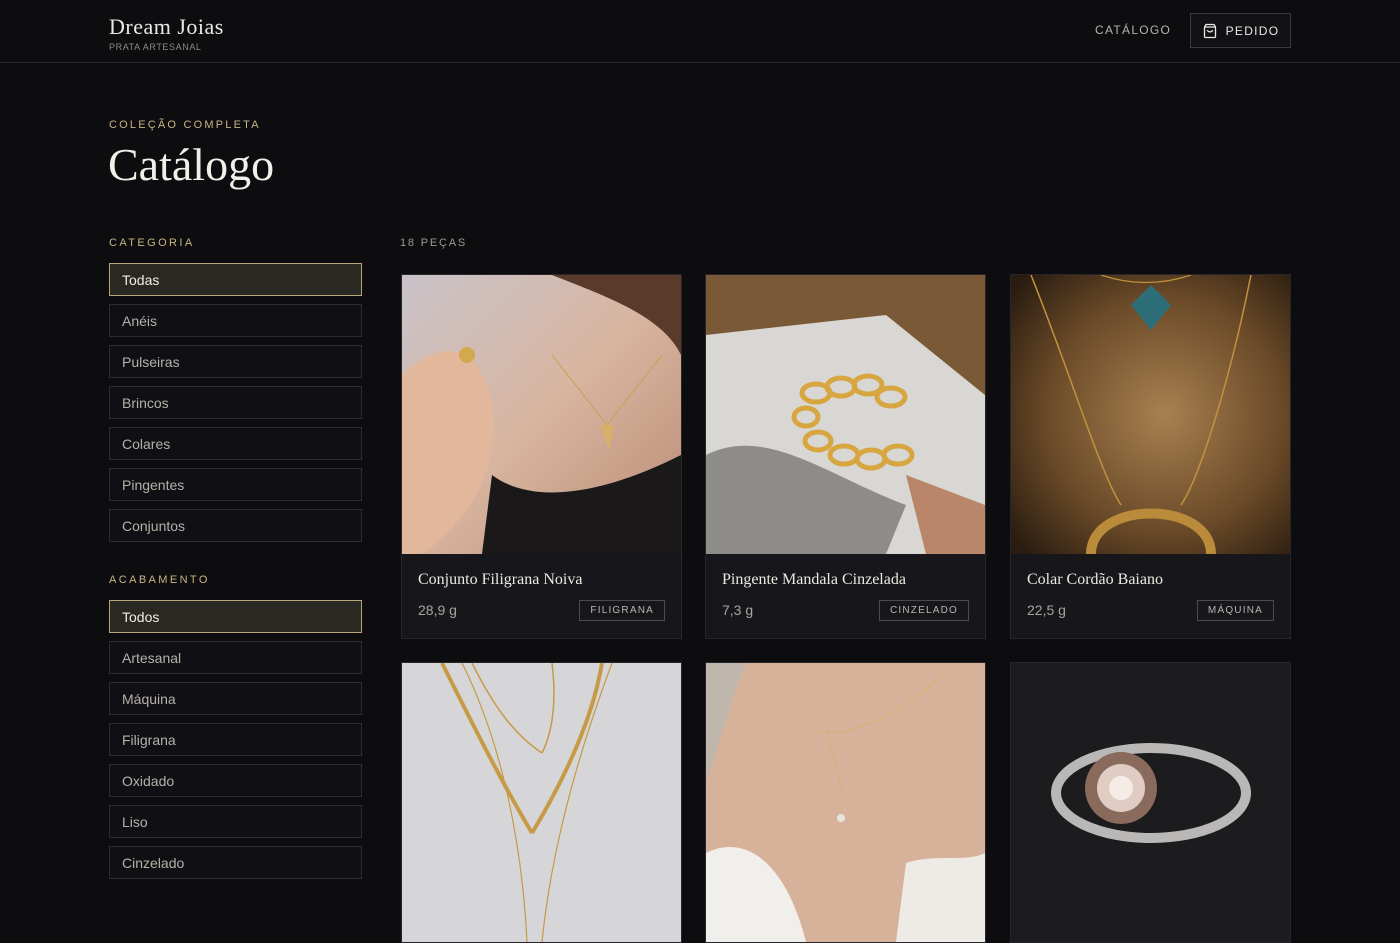 The image size is (1400, 943). I want to click on product-info: Colar Cordão Baiano 22,5 g MÁQUINA, so click(1150, 596).